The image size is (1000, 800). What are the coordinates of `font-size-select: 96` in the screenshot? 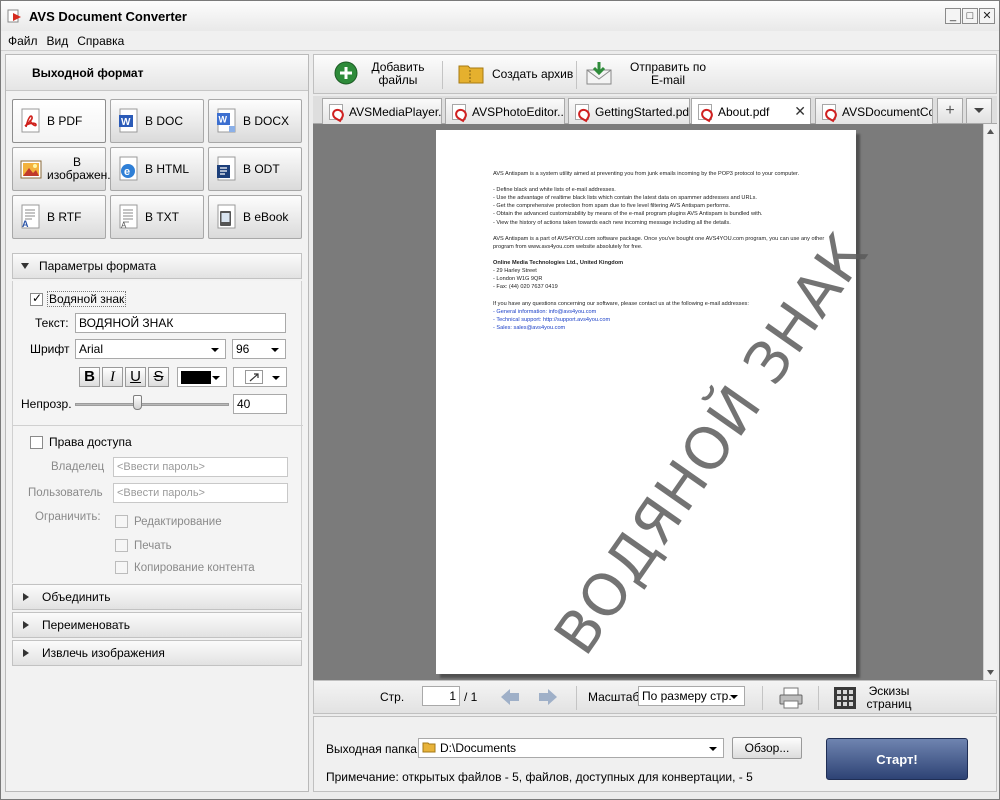 It's located at (259, 349).